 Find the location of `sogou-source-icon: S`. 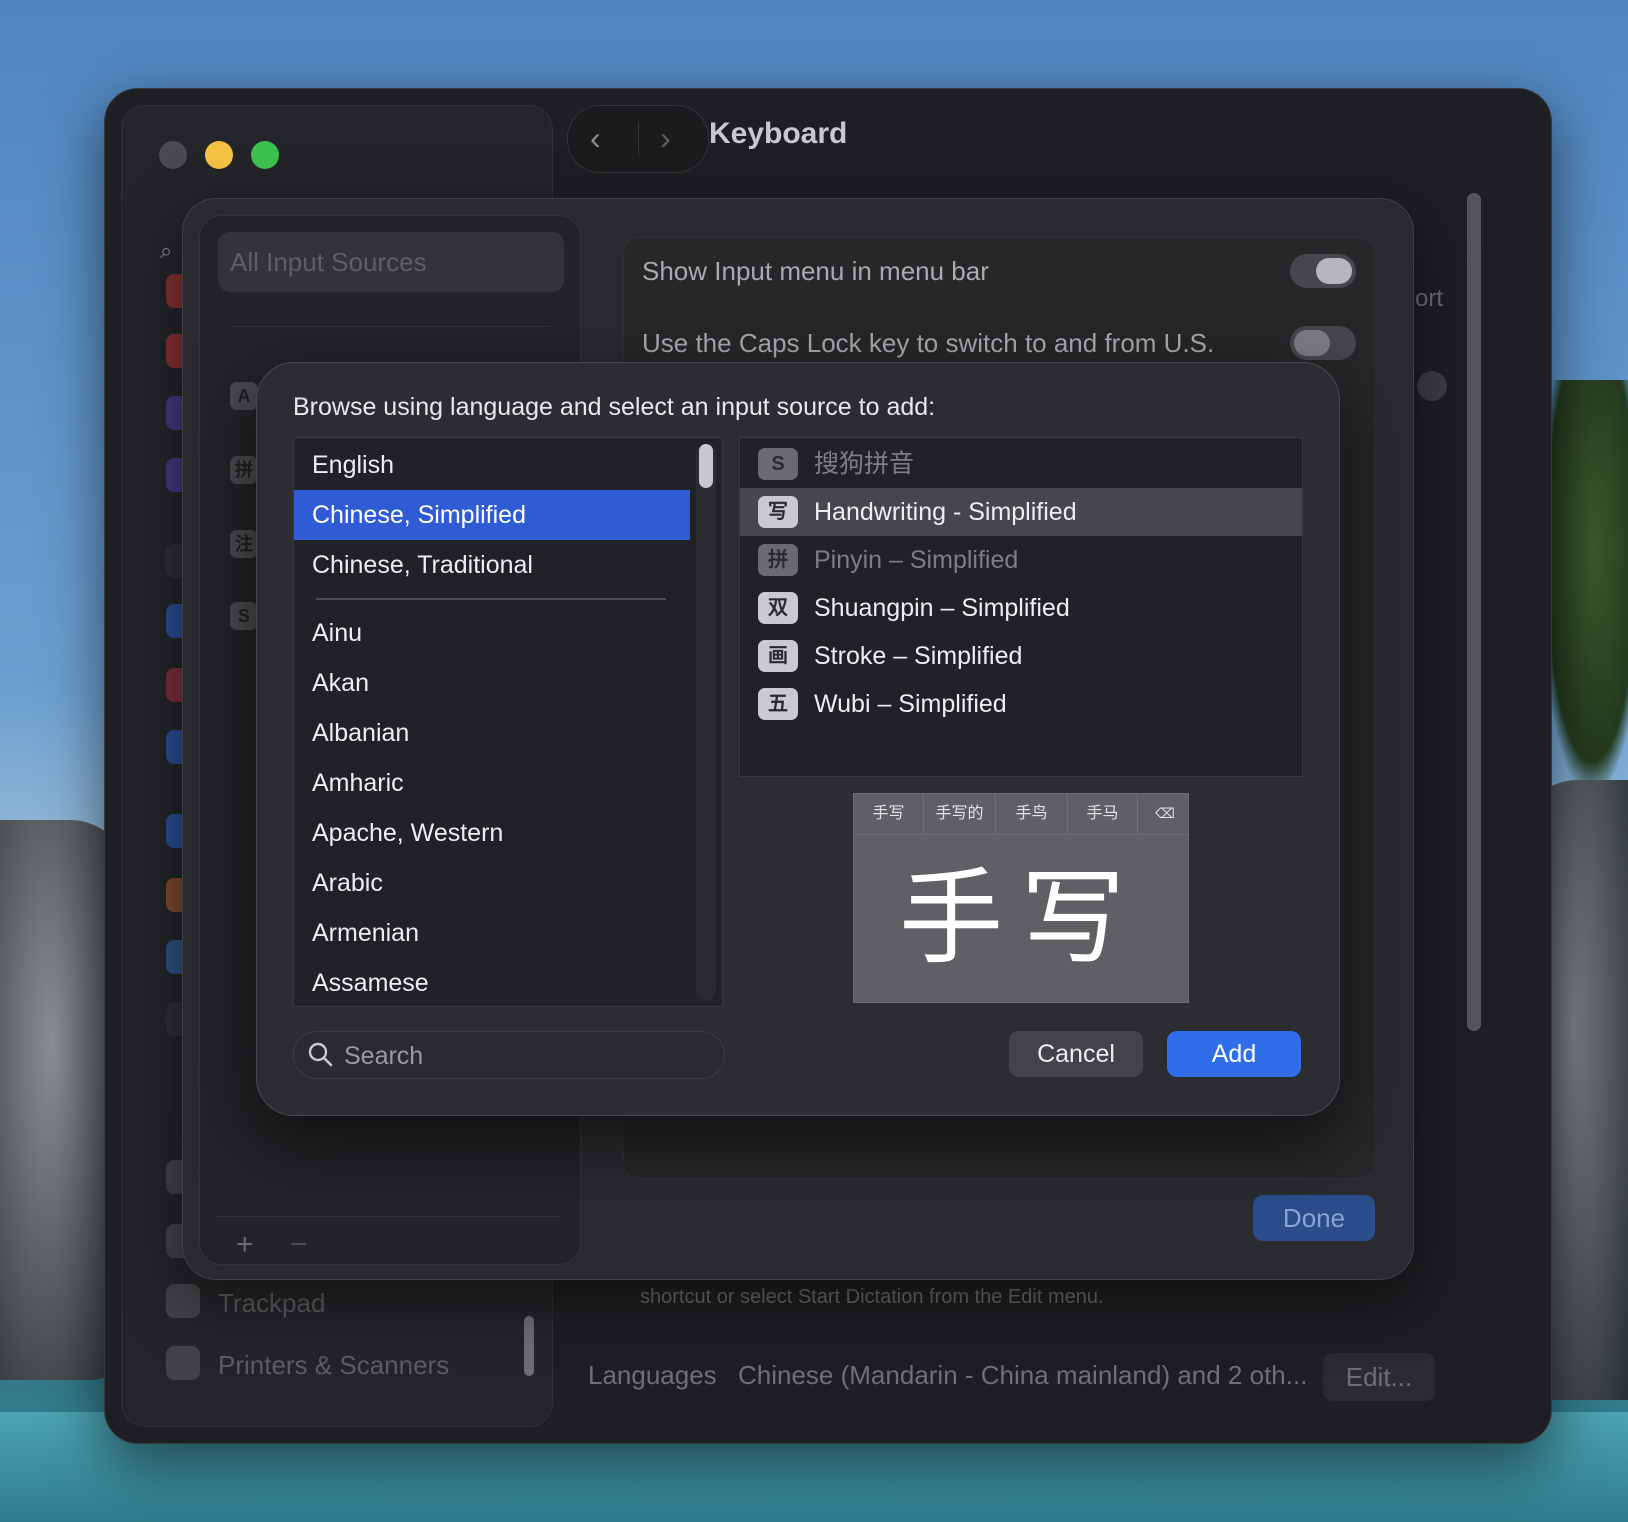

sogou-source-icon: S is located at coordinates (244, 616).